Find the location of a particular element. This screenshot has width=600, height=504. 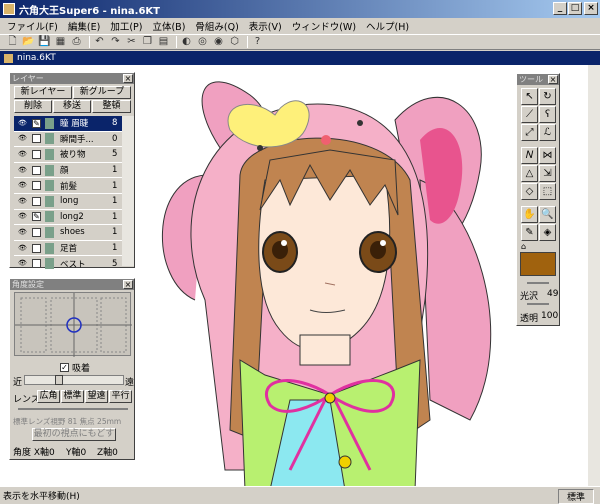

redo-icon: ↷ is located at coordinates (115, 42).